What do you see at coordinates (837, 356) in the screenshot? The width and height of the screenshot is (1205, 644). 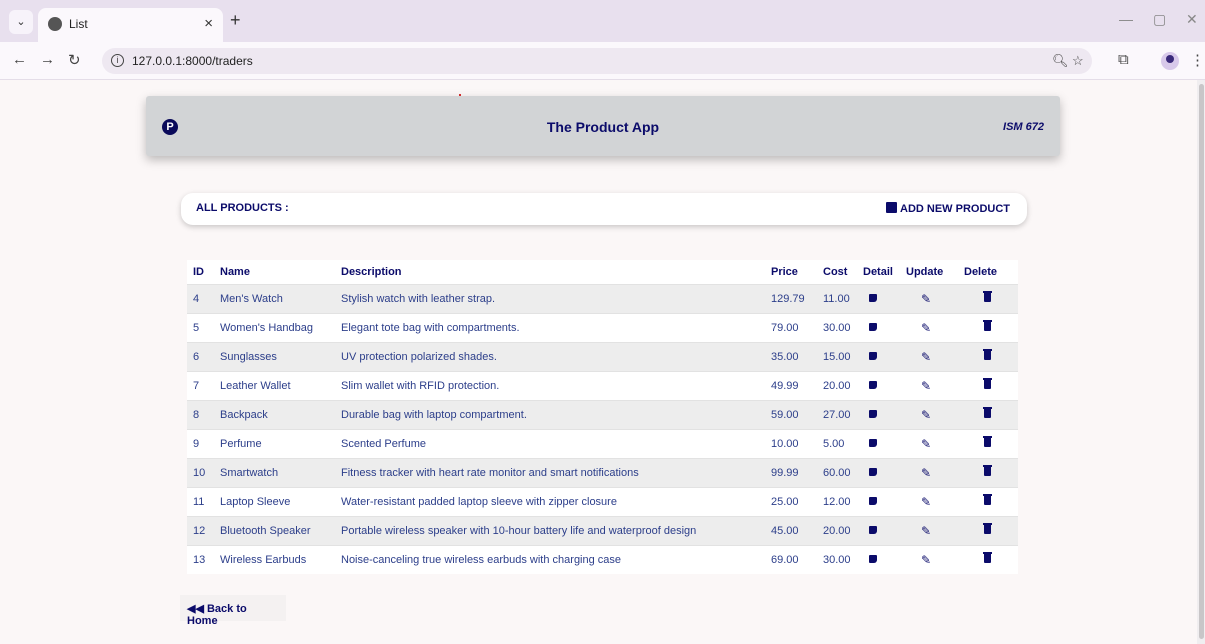 I see `cell-cost: 15.00` at bounding box center [837, 356].